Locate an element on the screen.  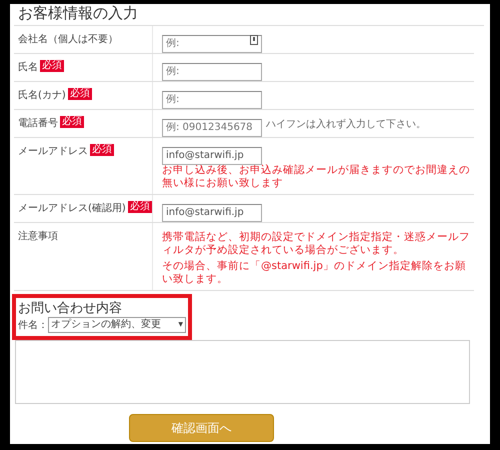
field-label: メールアドレス(確認用) is located at coordinates (72, 208).